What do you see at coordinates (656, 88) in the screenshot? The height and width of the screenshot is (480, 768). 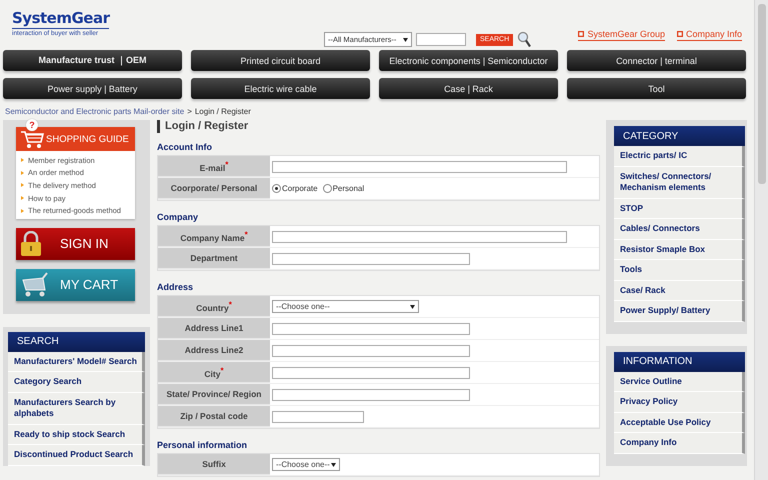 I see `nav-button: Tool` at bounding box center [656, 88].